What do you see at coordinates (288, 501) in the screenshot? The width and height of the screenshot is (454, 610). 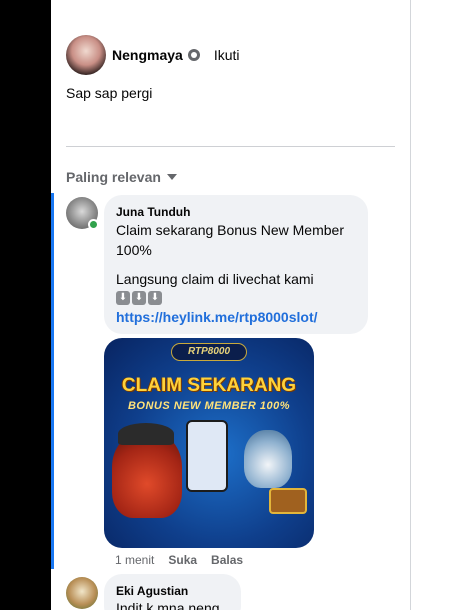 I see `treasure-chest-illustration` at bounding box center [288, 501].